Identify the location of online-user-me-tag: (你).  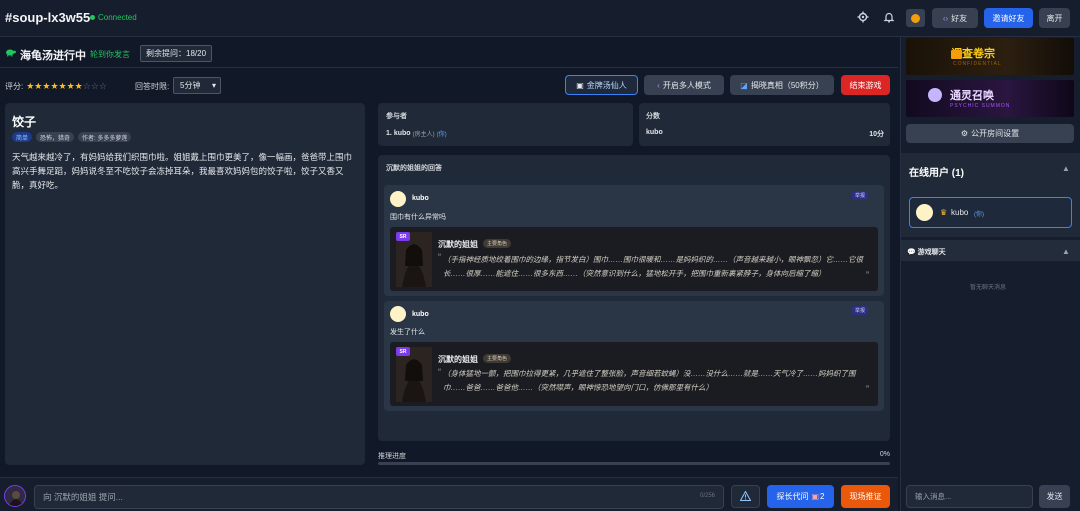
(979, 215).